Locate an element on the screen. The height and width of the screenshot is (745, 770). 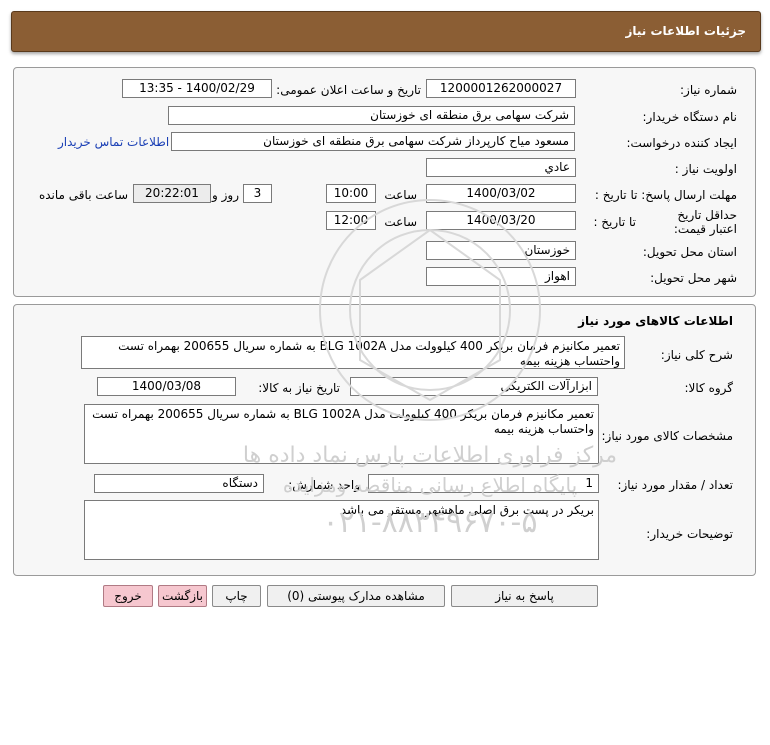
deadline-hour-label: ساعت is located at coordinates (400, 195).